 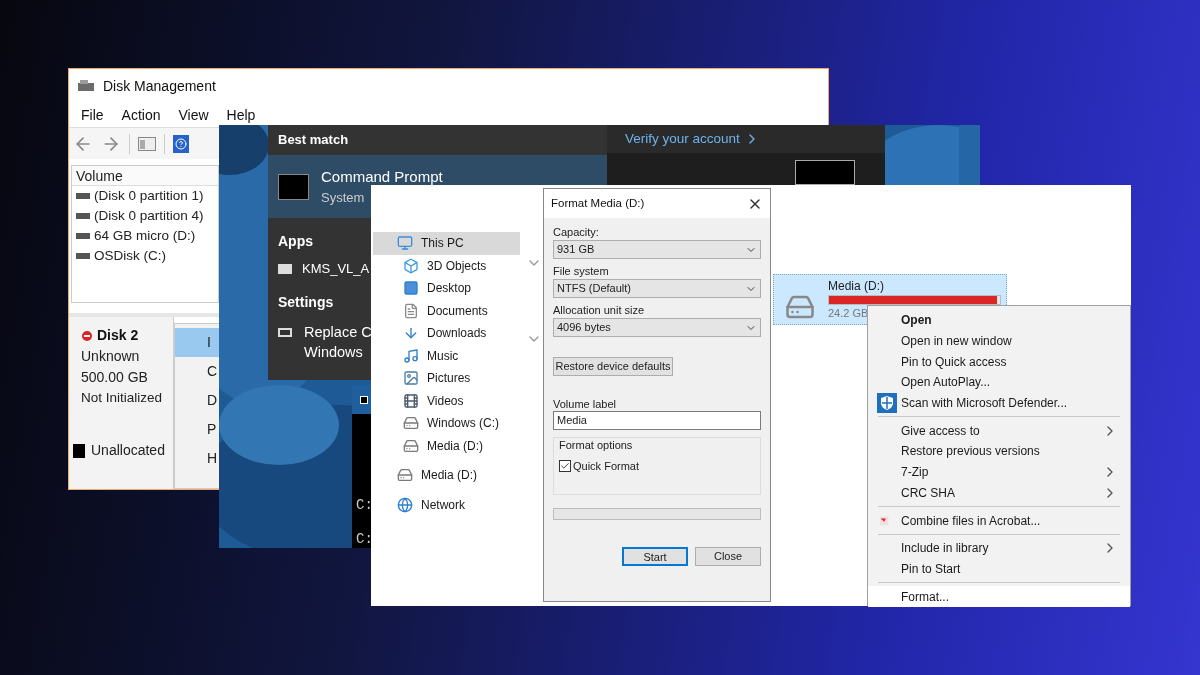 I want to click on computer-icon, so click(x=405, y=243).